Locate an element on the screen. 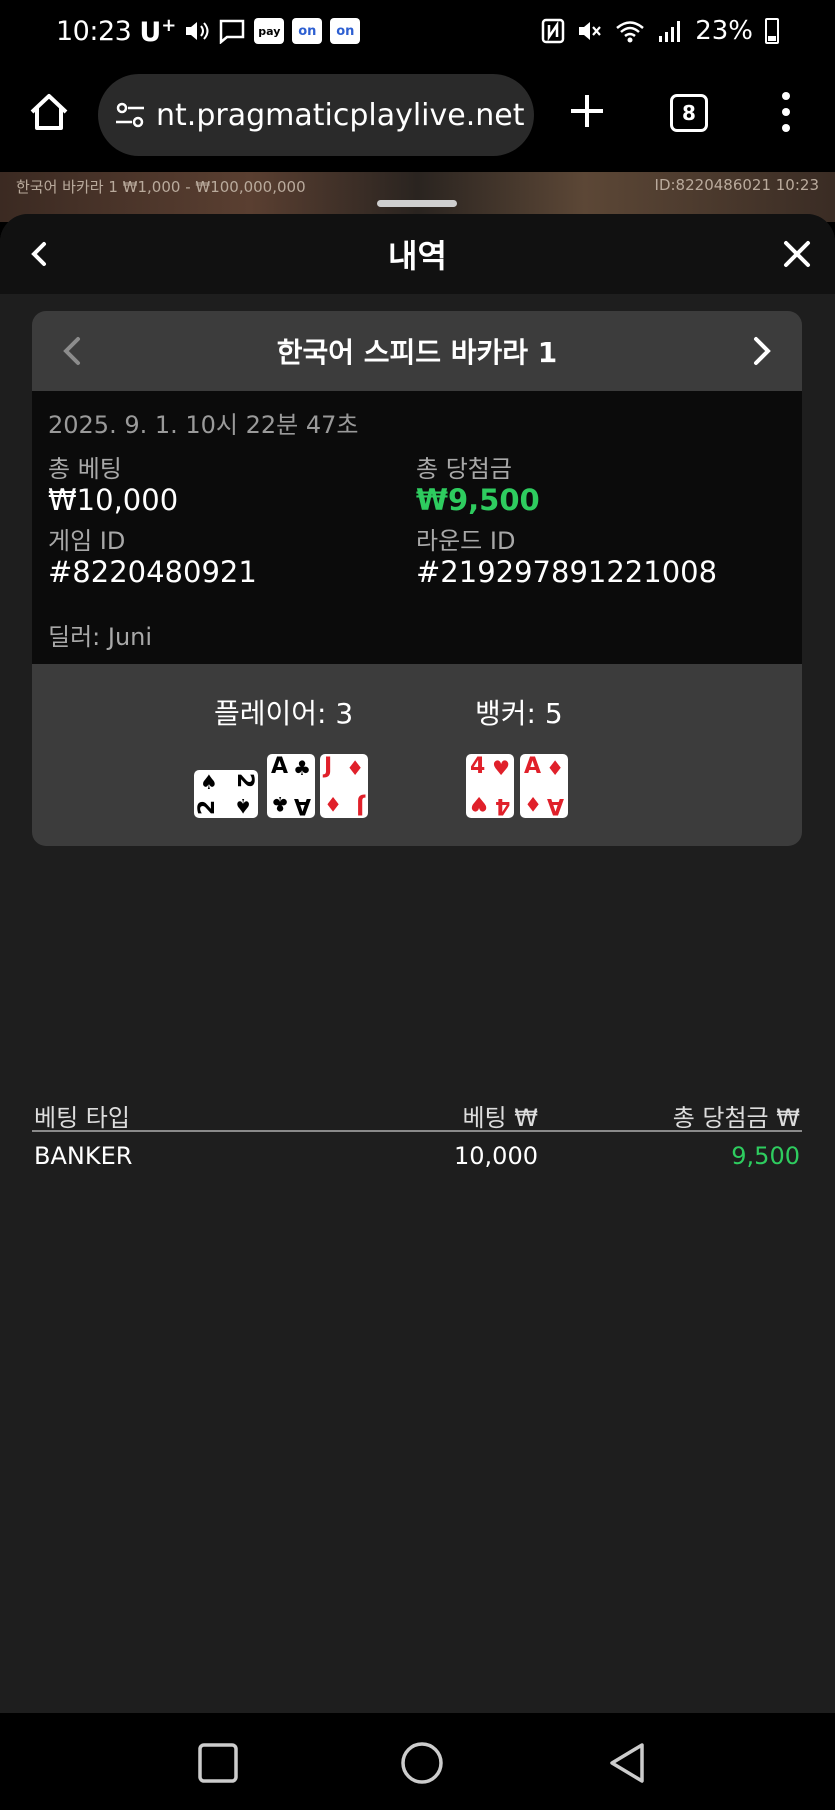 This screenshot has width=835, height=1810. address-bar: nt.pragmaticplaylive.net is located at coordinates (316, 115).